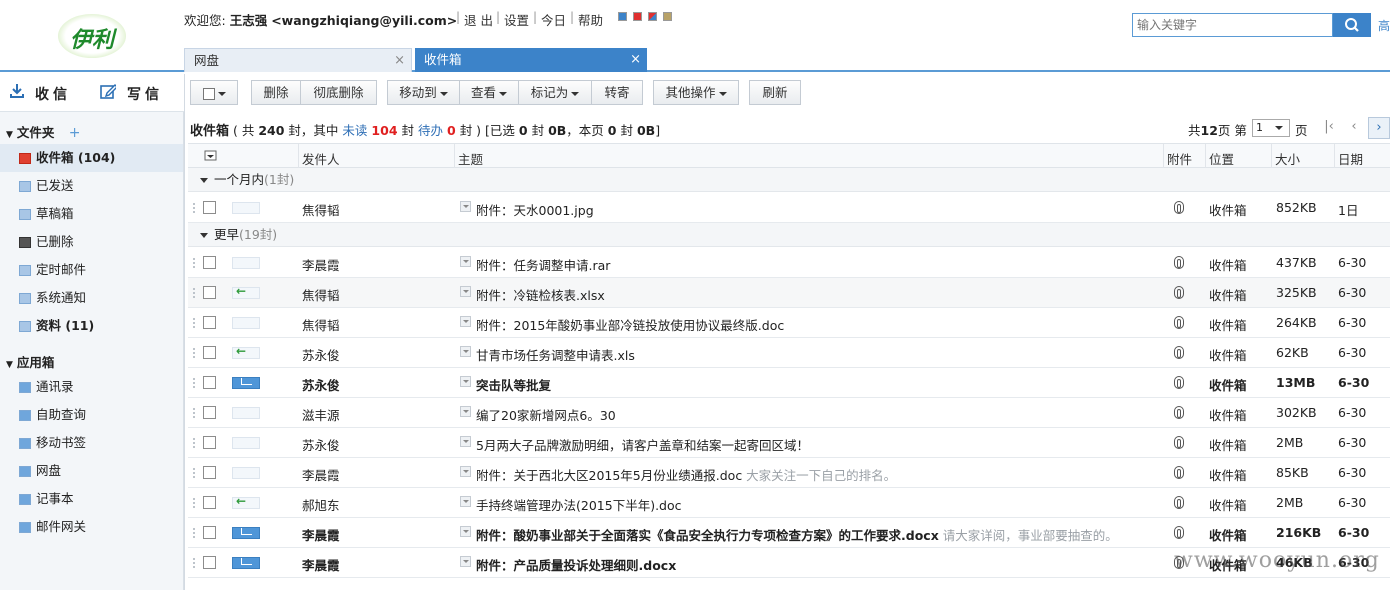  What do you see at coordinates (789, 413) in the screenshot?
I see `table-row: 滋丰源 编了20家新增网点6。30 收件箱 302KB 6-30` at bounding box center [789, 413].